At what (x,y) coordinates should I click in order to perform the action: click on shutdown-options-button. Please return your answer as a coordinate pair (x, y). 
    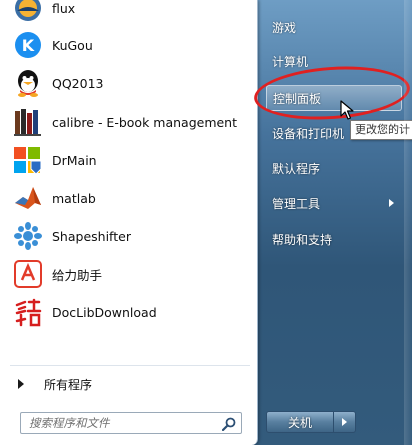
    Looking at the image, I should click on (345, 422).